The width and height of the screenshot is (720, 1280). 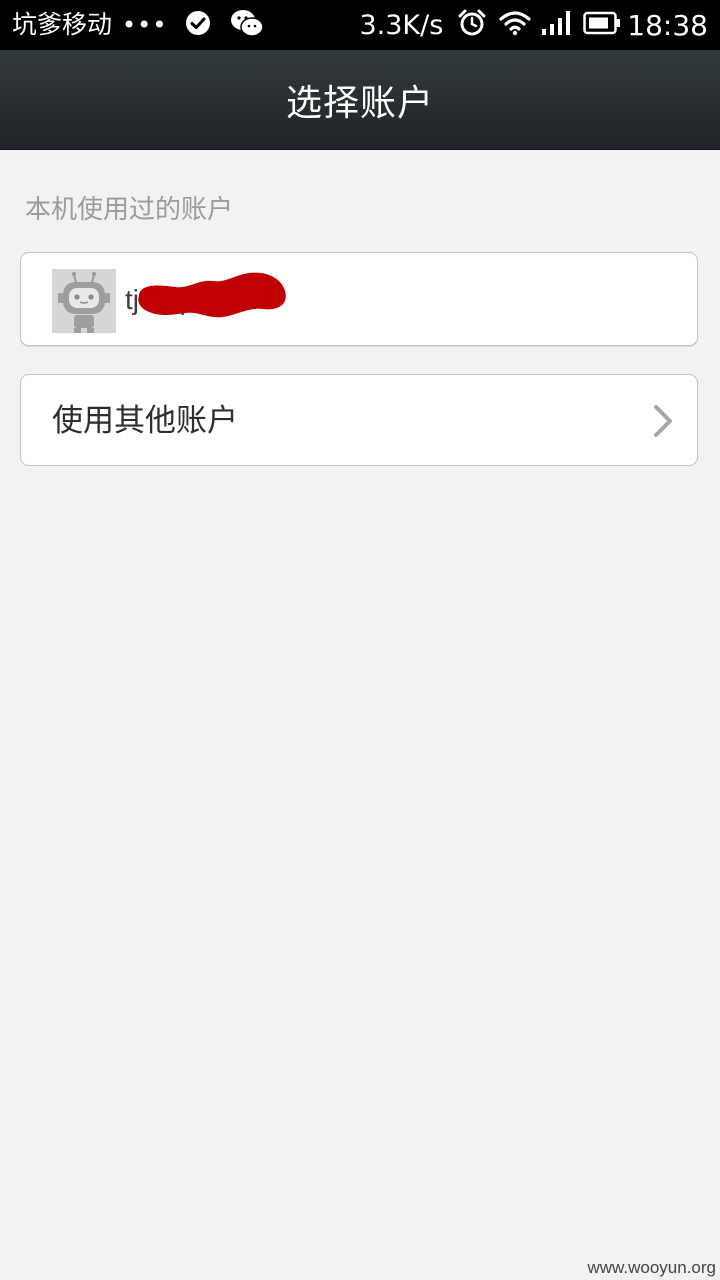 I want to click on watermark: www.wooyun.org, so click(x=651, y=1267).